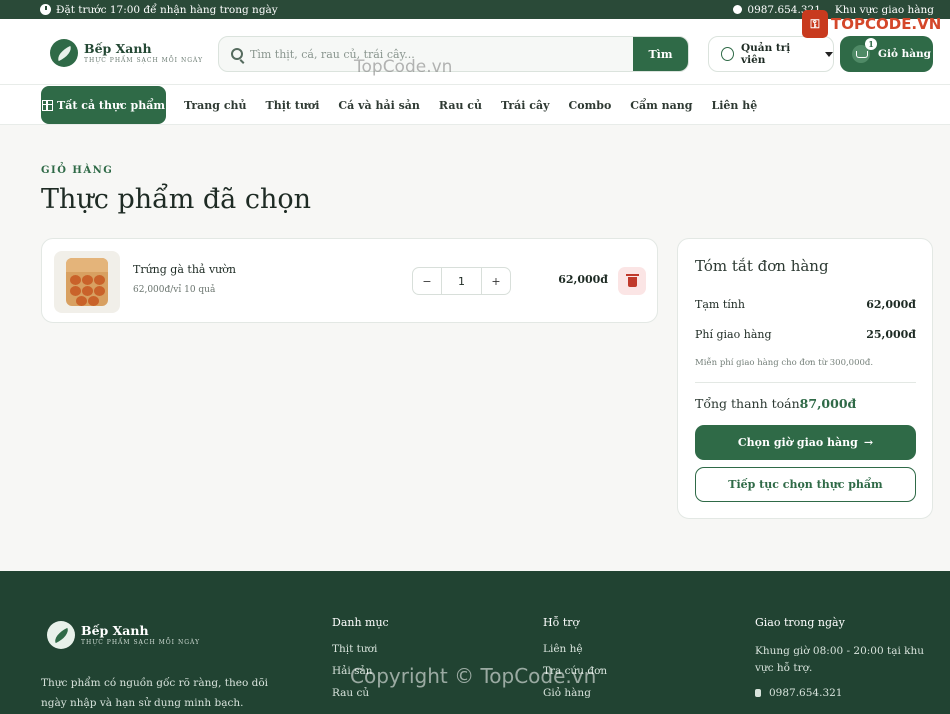 The width and height of the screenshot is (950, 714). I want to click on footer-col-title: Giao trong ngày, so click(800, 622).